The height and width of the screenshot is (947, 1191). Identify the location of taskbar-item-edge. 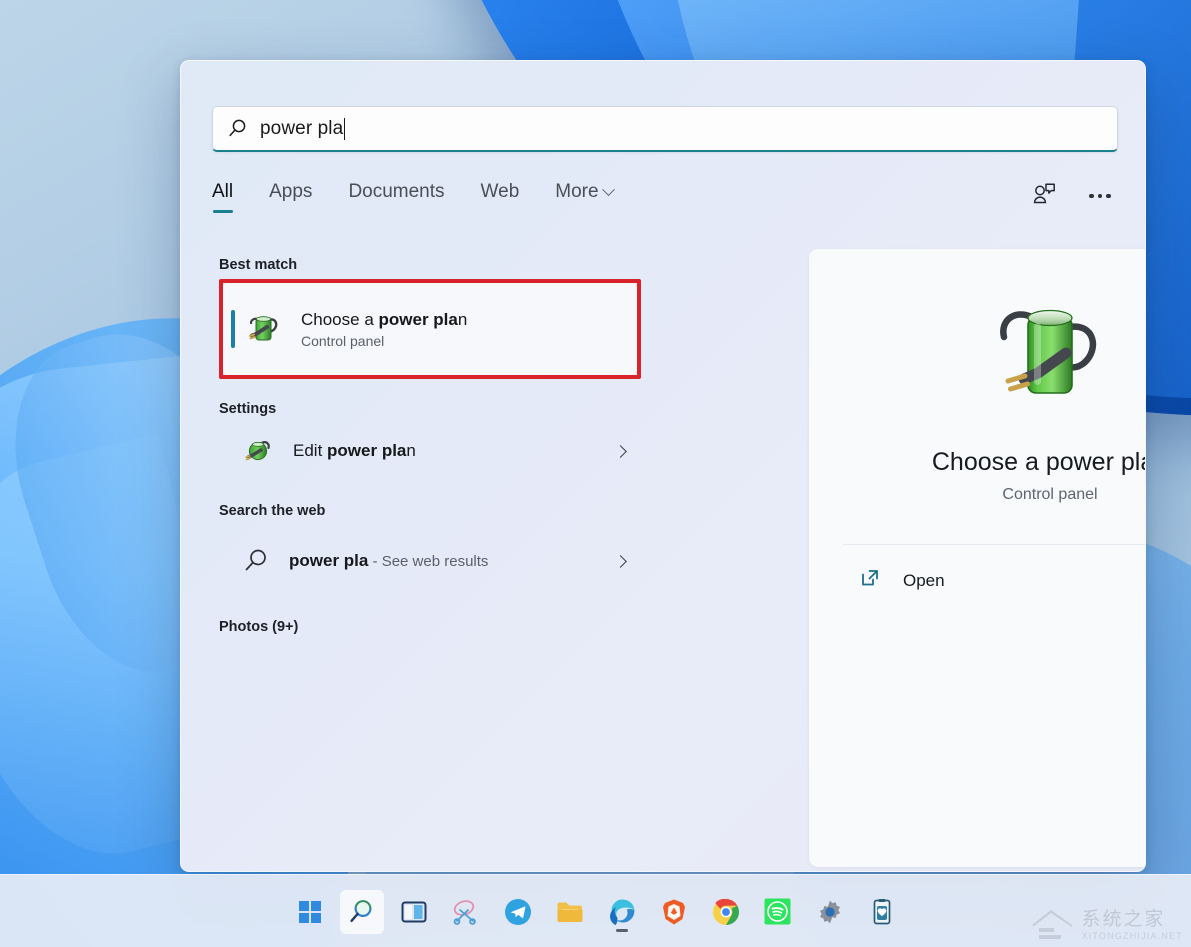
(622, 912).